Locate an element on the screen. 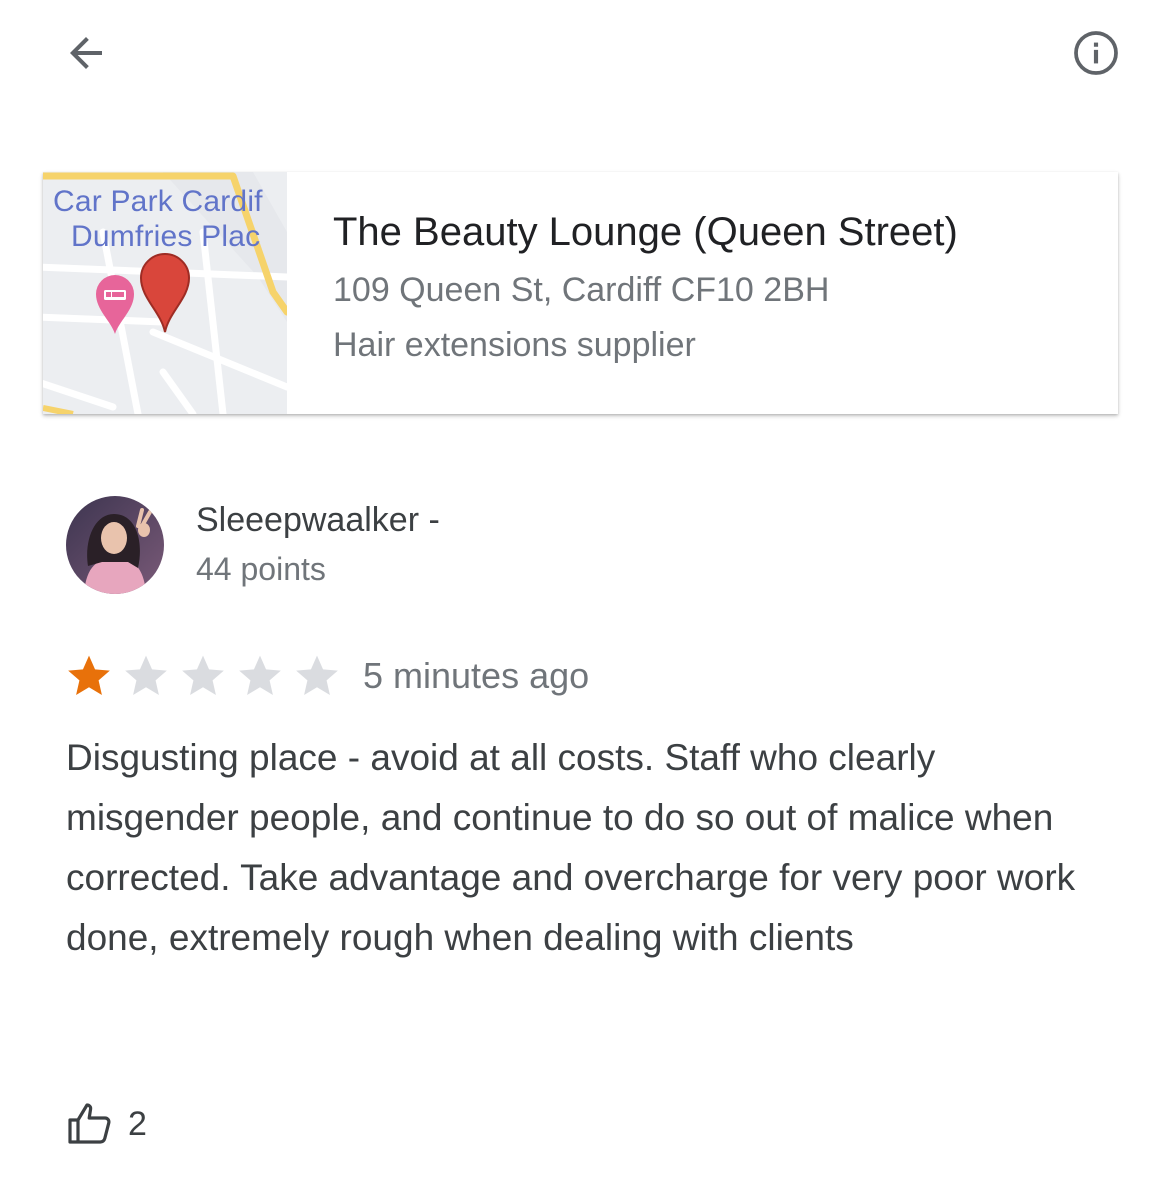  map-label-car-park: Car Park Cardif is located at coordinates (158, 201).